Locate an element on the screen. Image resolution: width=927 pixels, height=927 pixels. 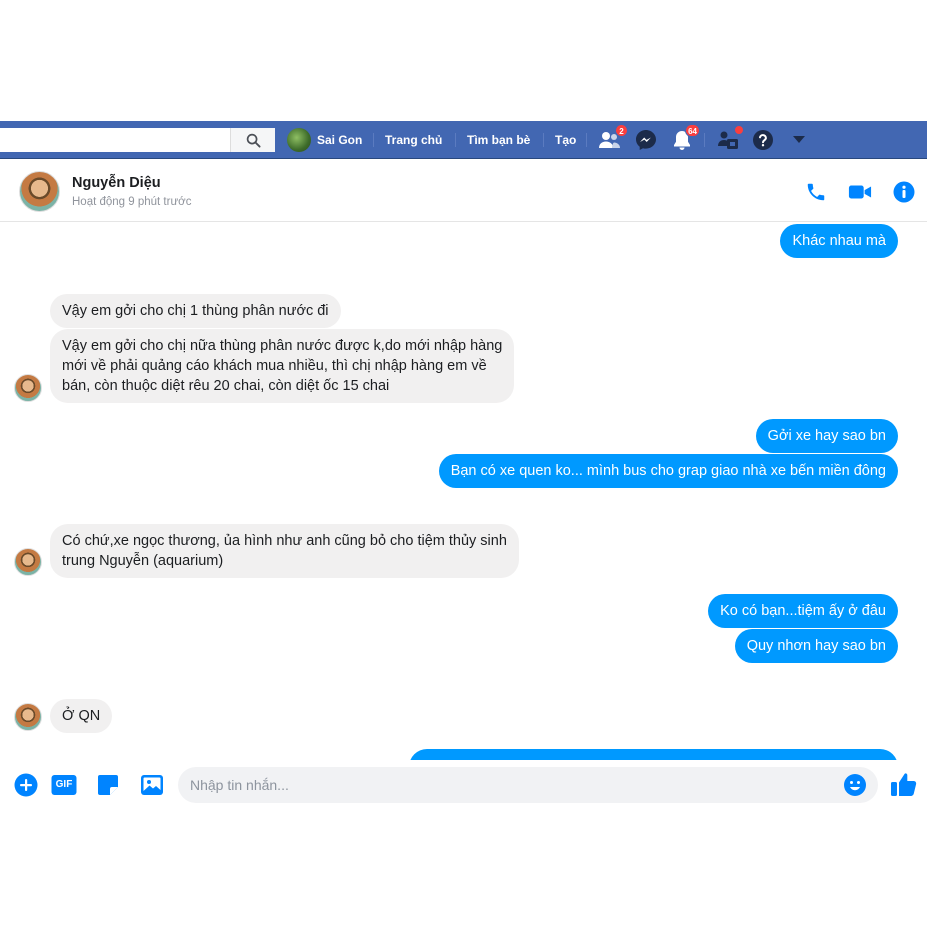
quick-help-badge is located at coordinates (739, 130).